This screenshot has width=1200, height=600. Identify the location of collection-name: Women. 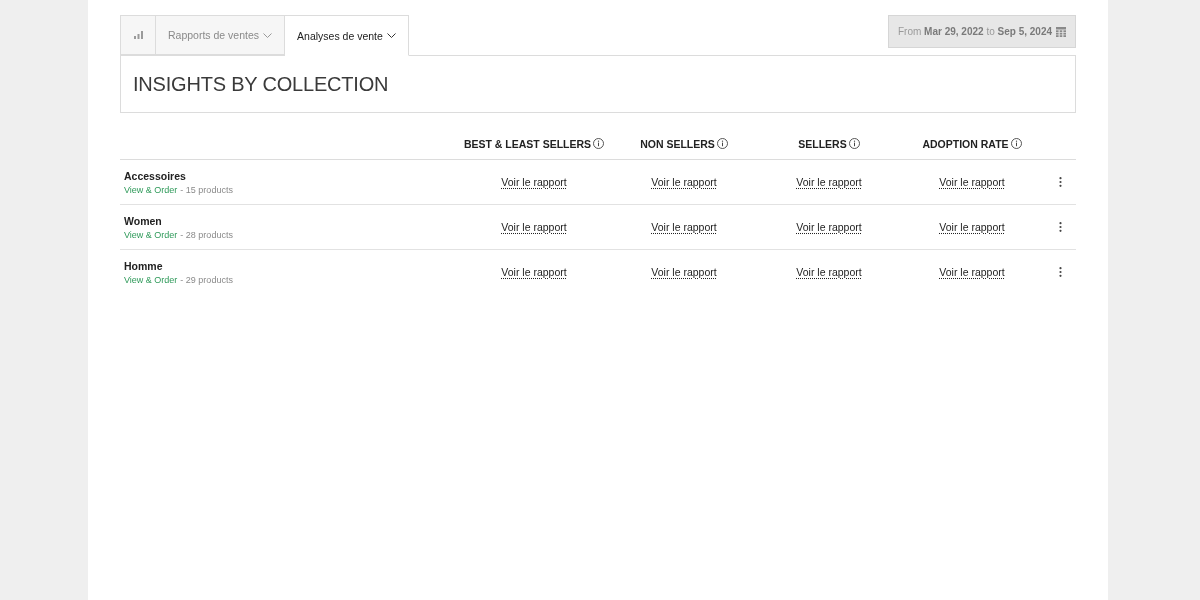
(143, 220).